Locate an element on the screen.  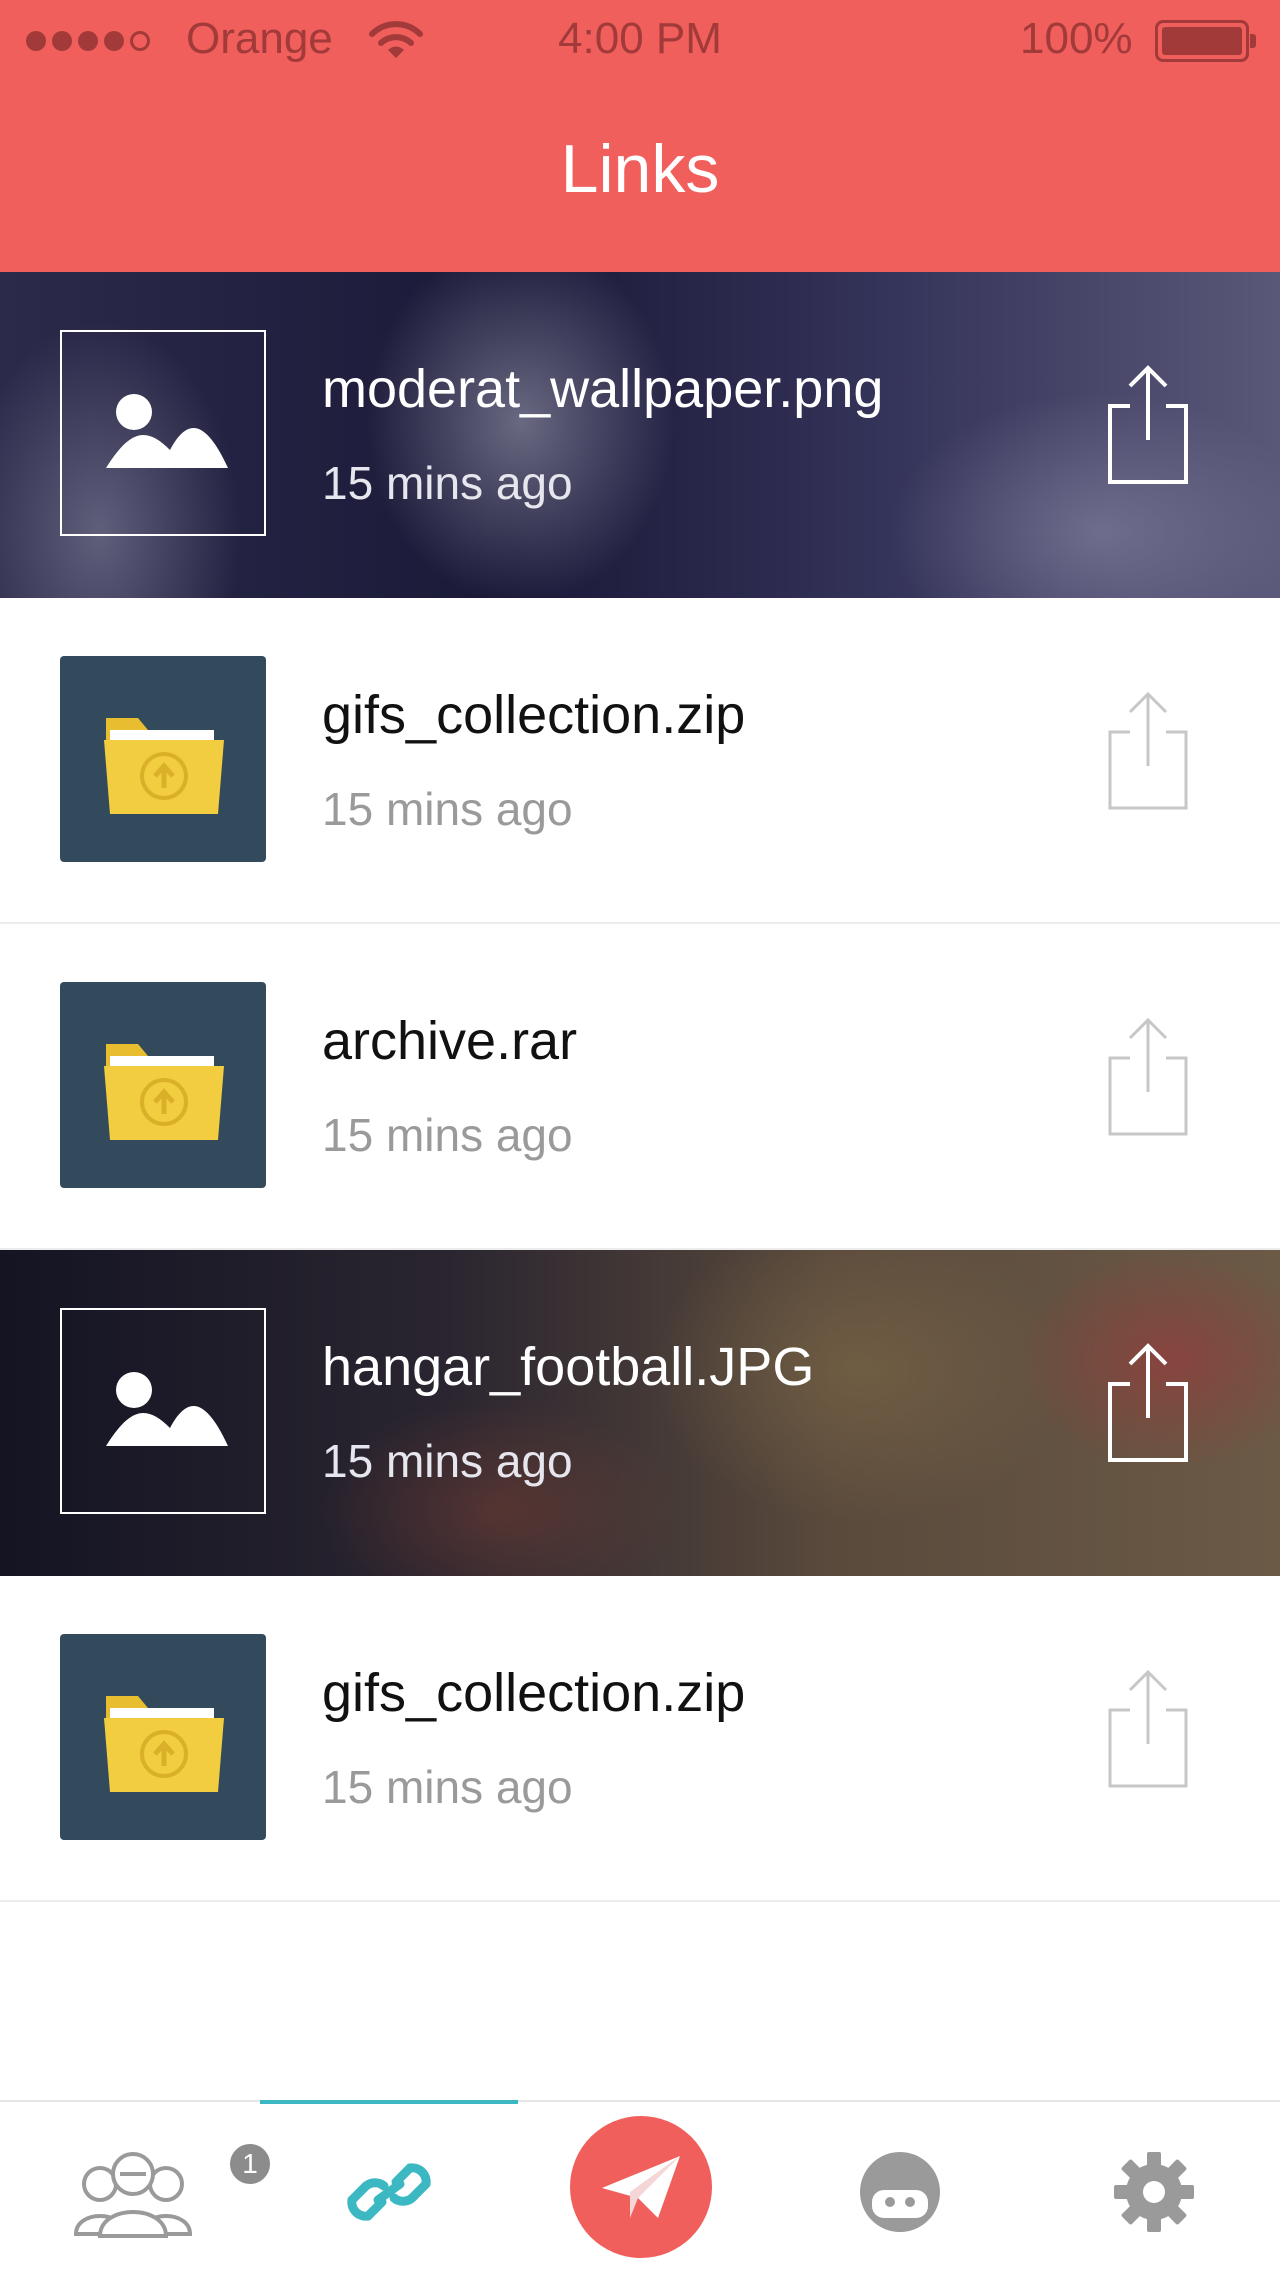
file-name: hangar_football.JPG is located at coordinates (568, 1367).